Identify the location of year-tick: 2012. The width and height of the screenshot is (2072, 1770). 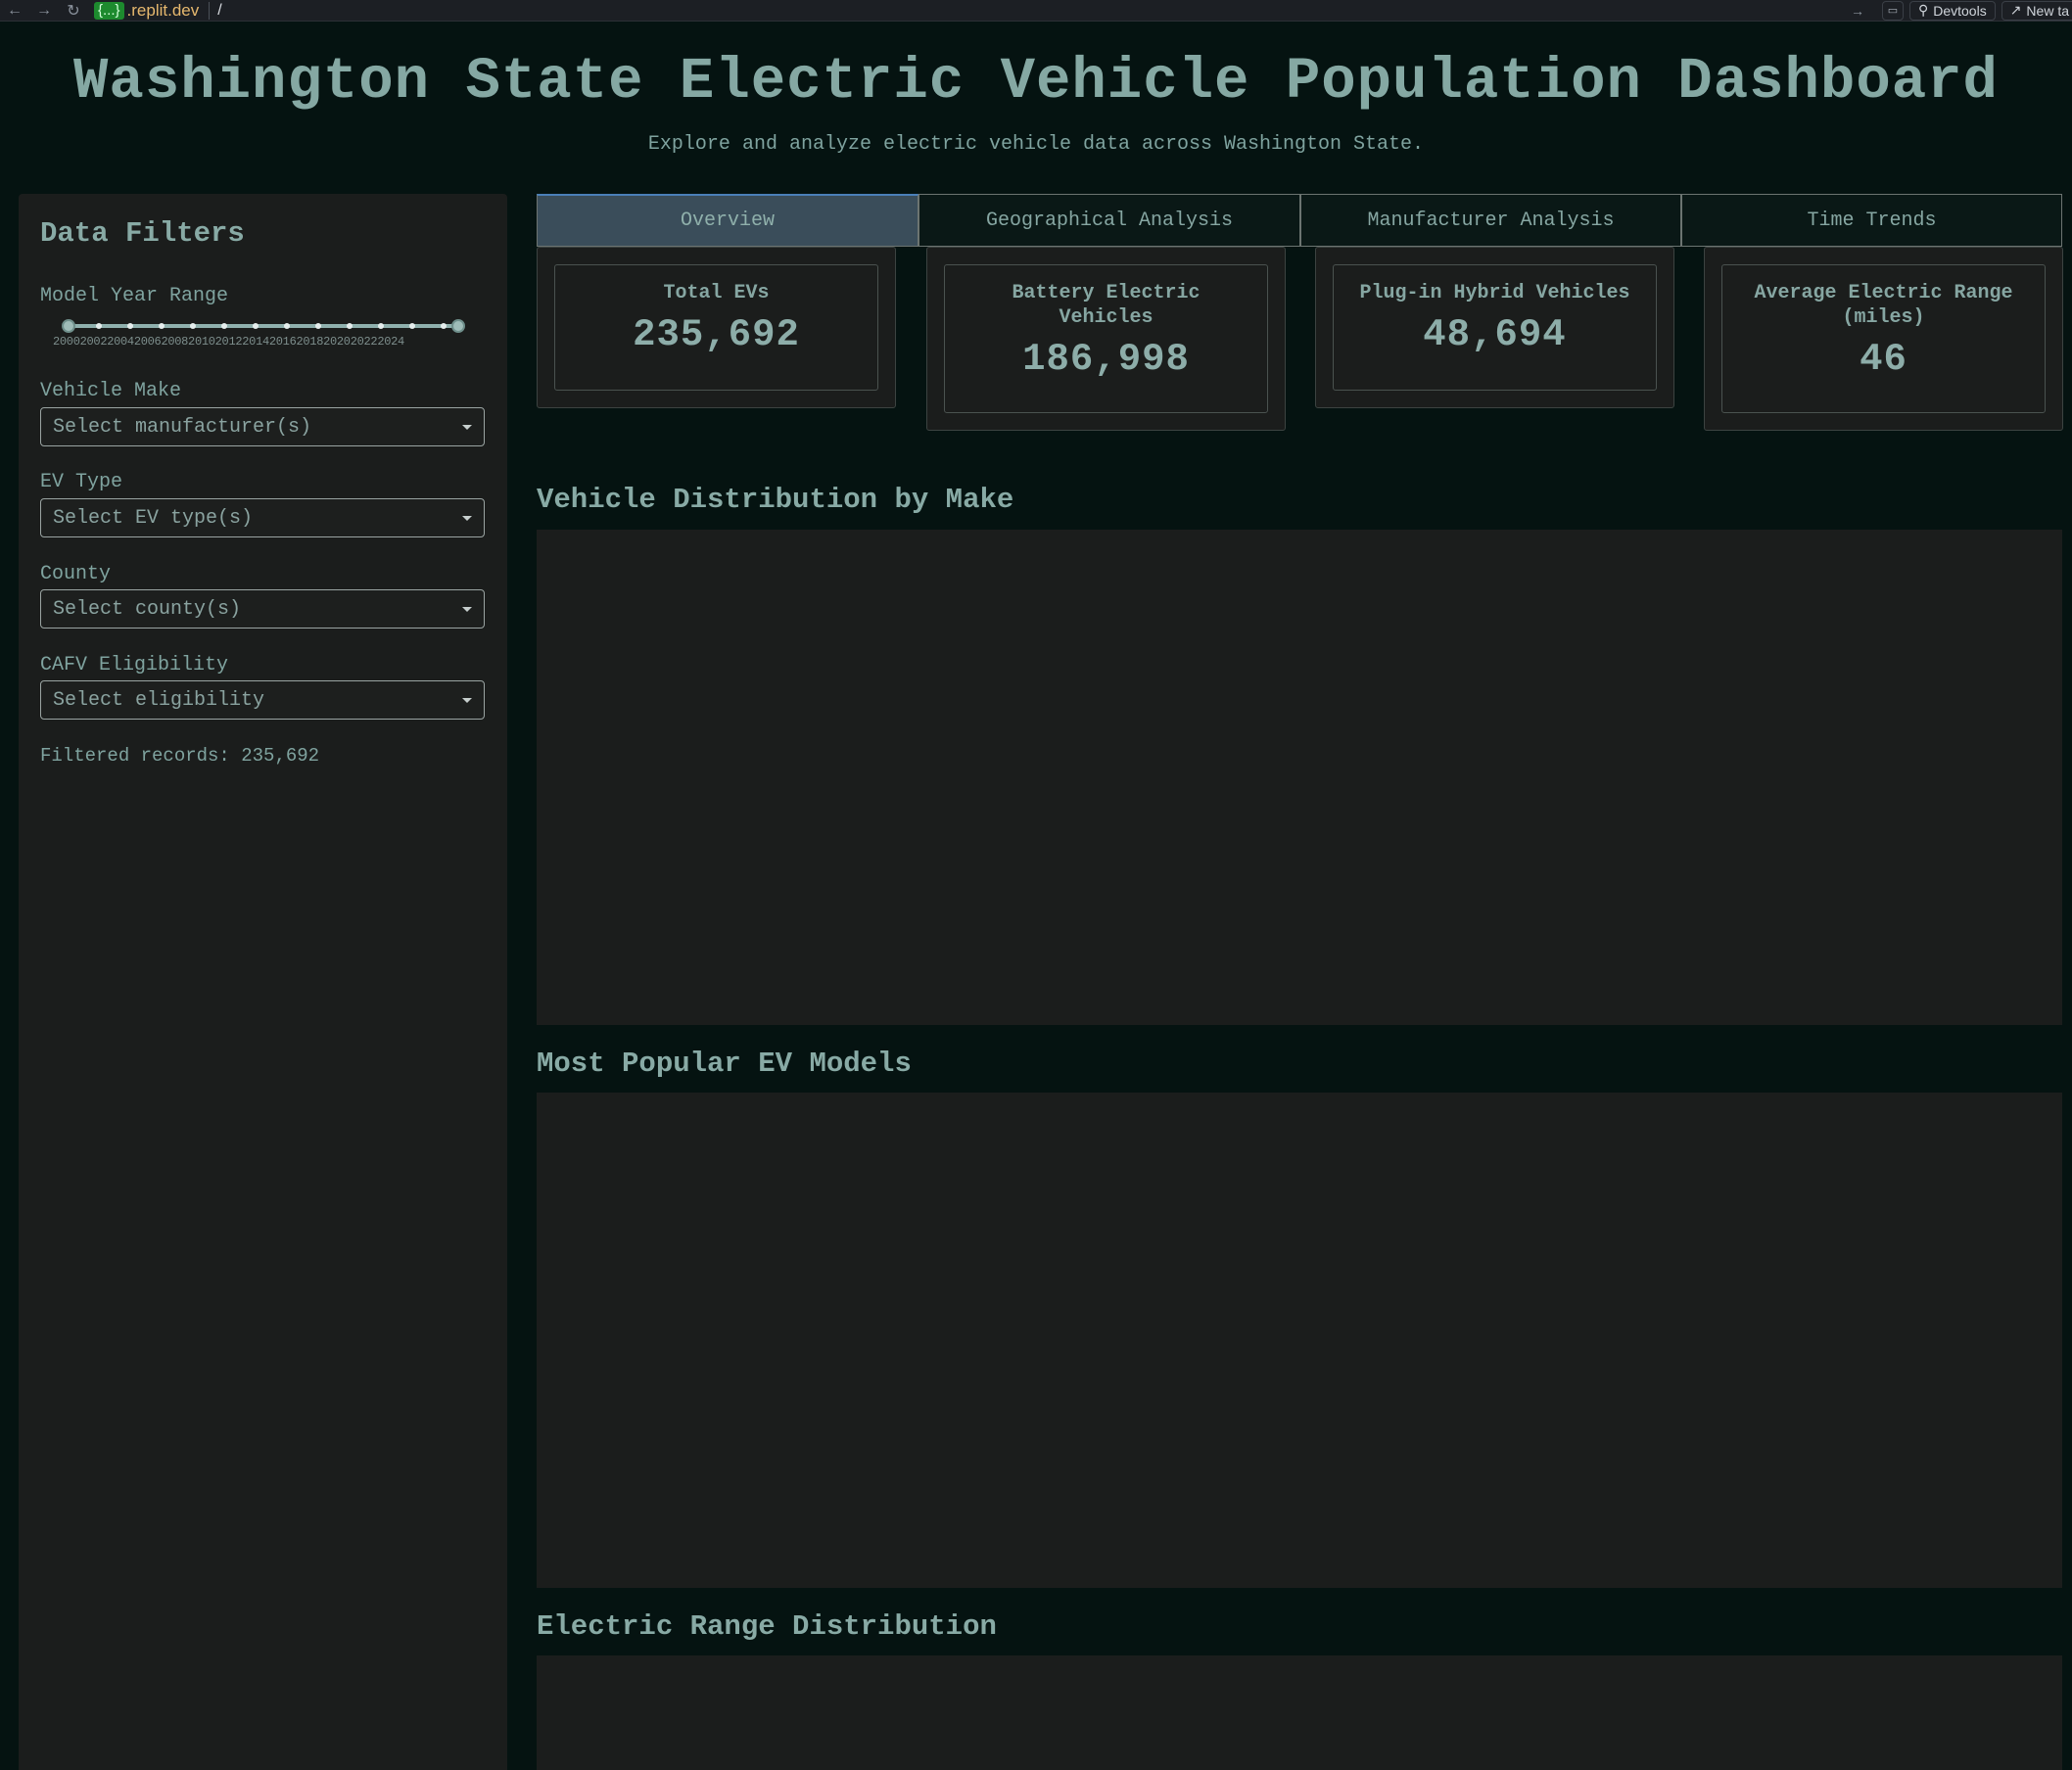
(229, 342).